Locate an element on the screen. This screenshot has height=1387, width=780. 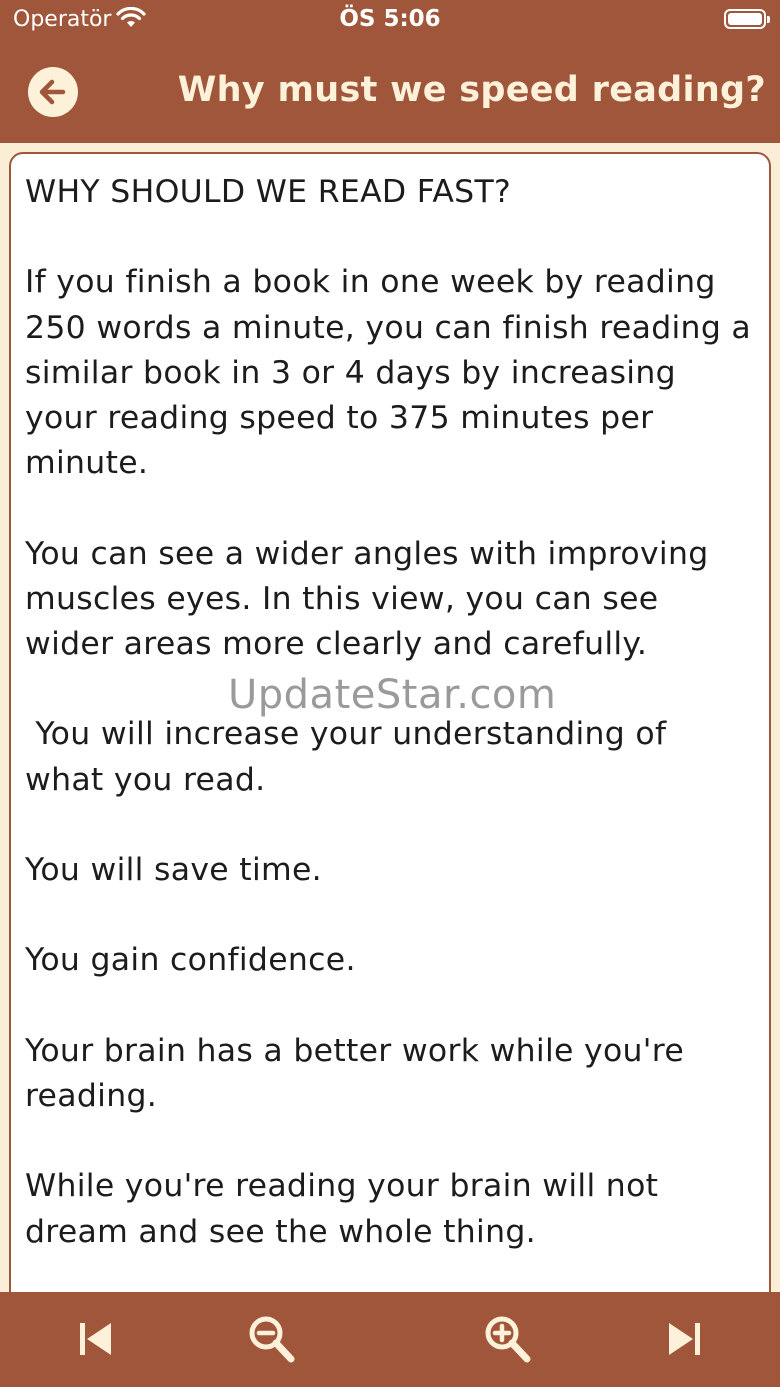
bottom-toolbar is located at coordinates (390, 1339).